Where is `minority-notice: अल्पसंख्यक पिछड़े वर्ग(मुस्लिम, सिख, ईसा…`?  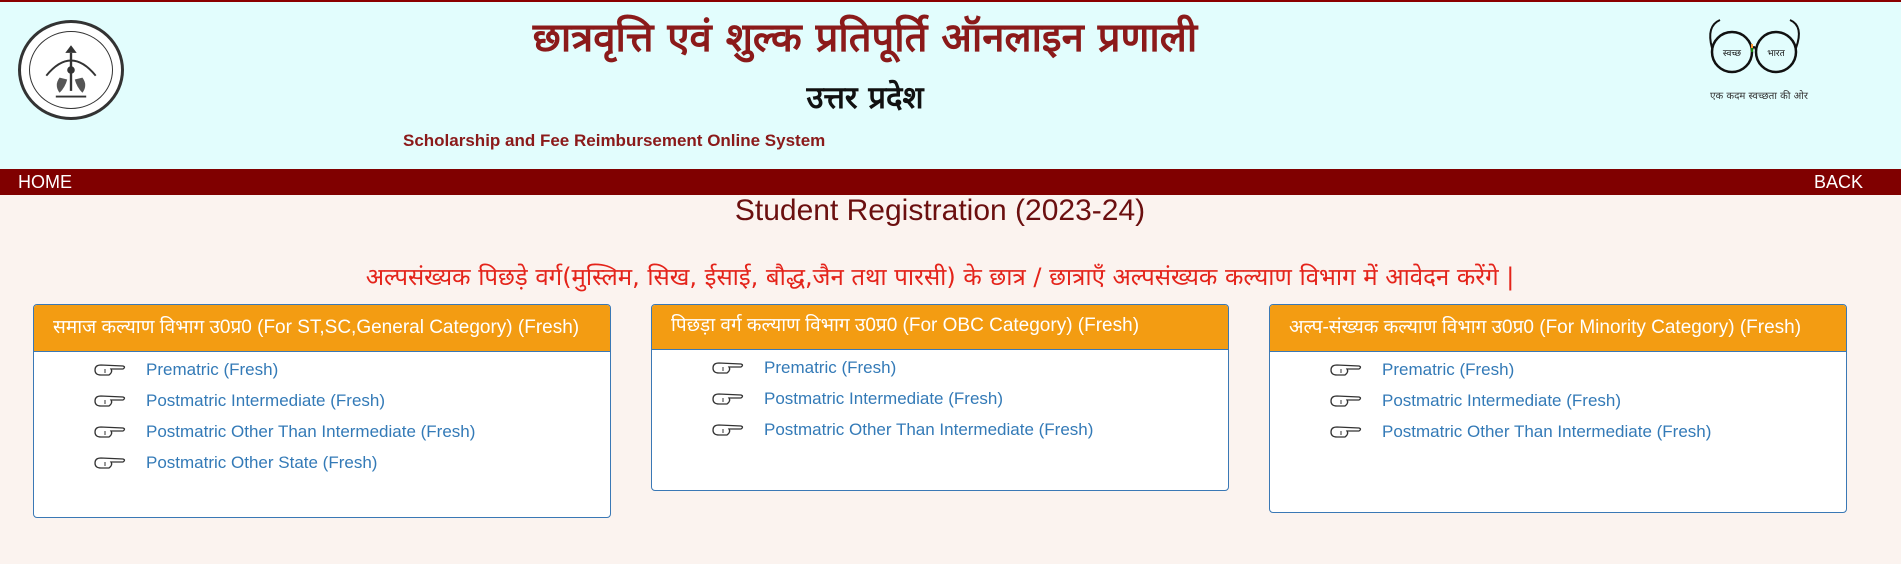 minority-notice: अल्पसंख्यक पिछड़े वर्ग(मुस्लिम, सिख, ईसा… is located at coordinates (940, 277).